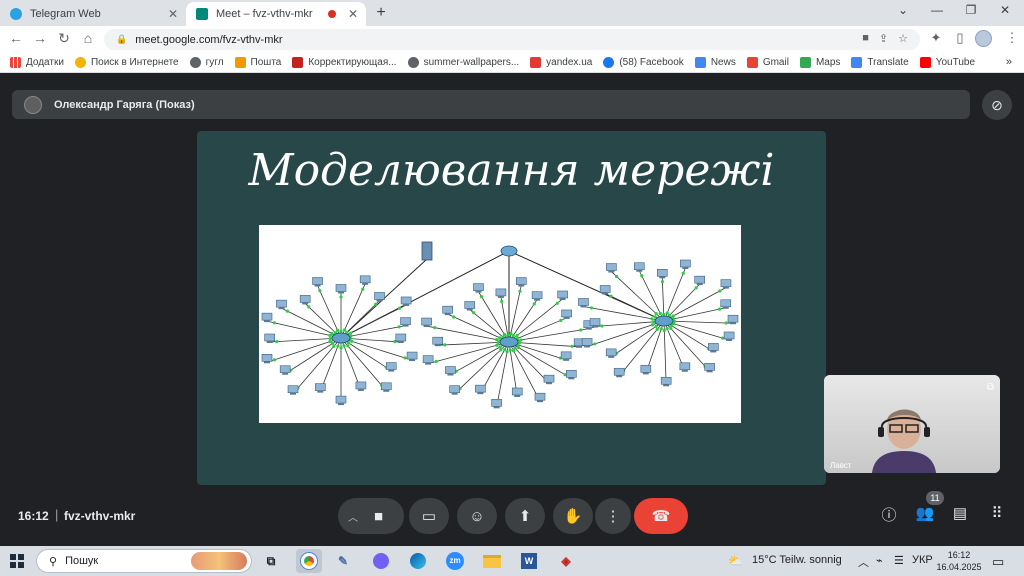 The width and height of the screenshot is (1024, 576). What do you see at coordinates (997, 105) in the screenshot?
I see `unpin-icon: ⊘` at bounding box center [997, 105].